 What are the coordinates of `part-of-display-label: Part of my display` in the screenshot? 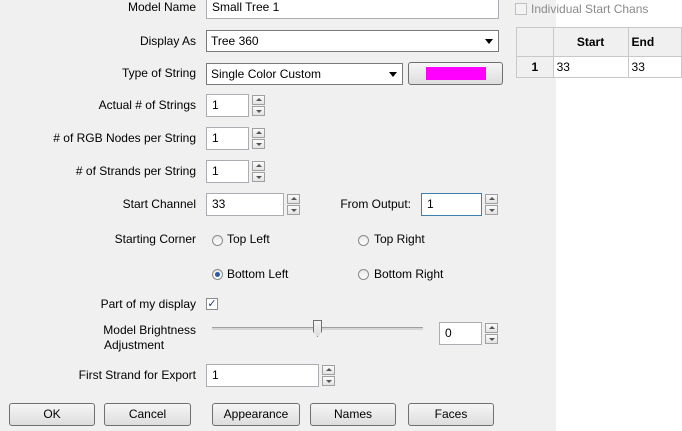 It's located at (148, 304).